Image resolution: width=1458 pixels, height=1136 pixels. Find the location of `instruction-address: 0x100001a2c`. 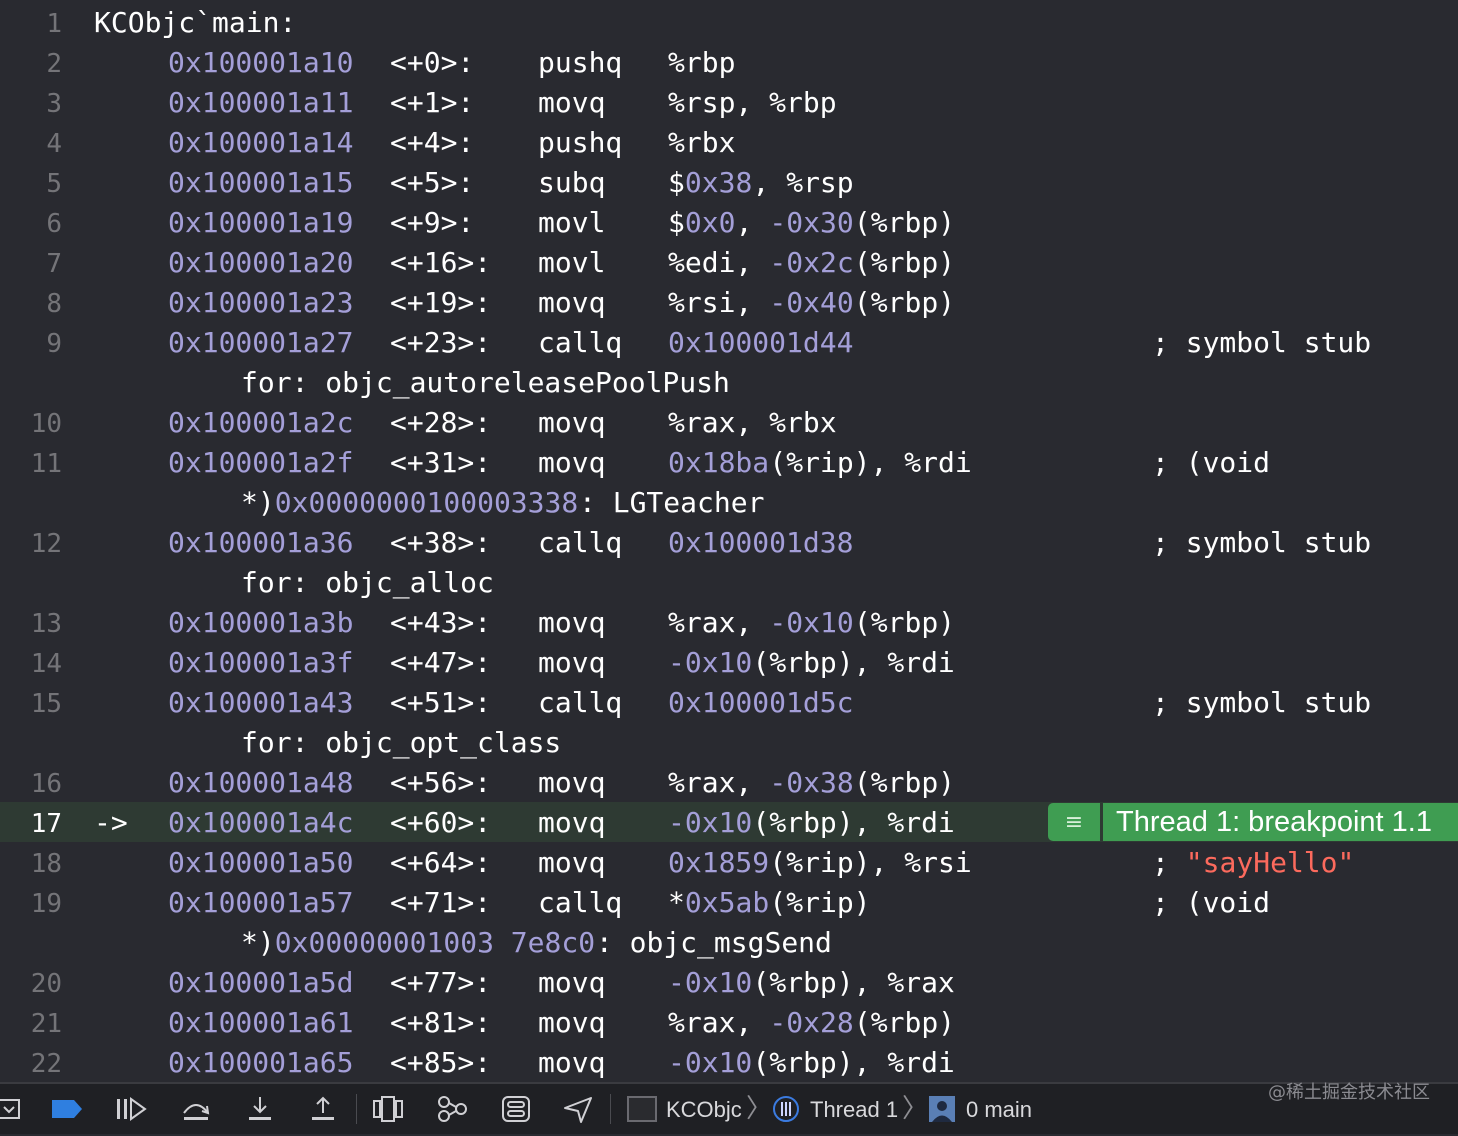

instruction-address: 0x100001a2c is located at coordinates (261, 422).